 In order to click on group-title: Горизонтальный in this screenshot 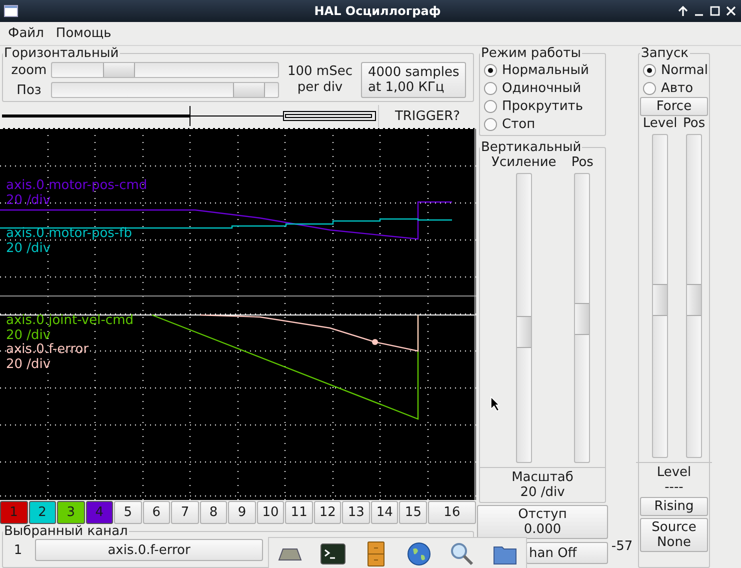, I will do `click(61, 53)`.